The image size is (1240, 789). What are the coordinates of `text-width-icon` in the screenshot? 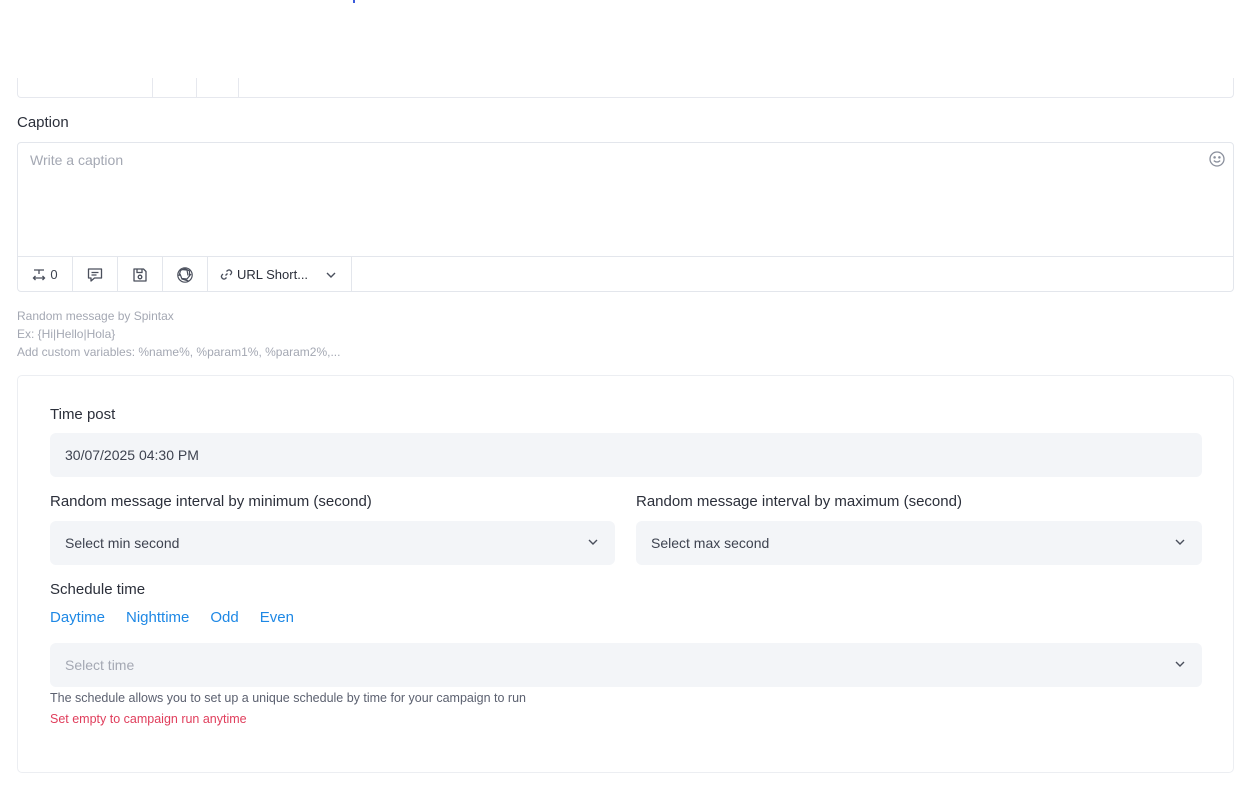 It's located at (39, 275).